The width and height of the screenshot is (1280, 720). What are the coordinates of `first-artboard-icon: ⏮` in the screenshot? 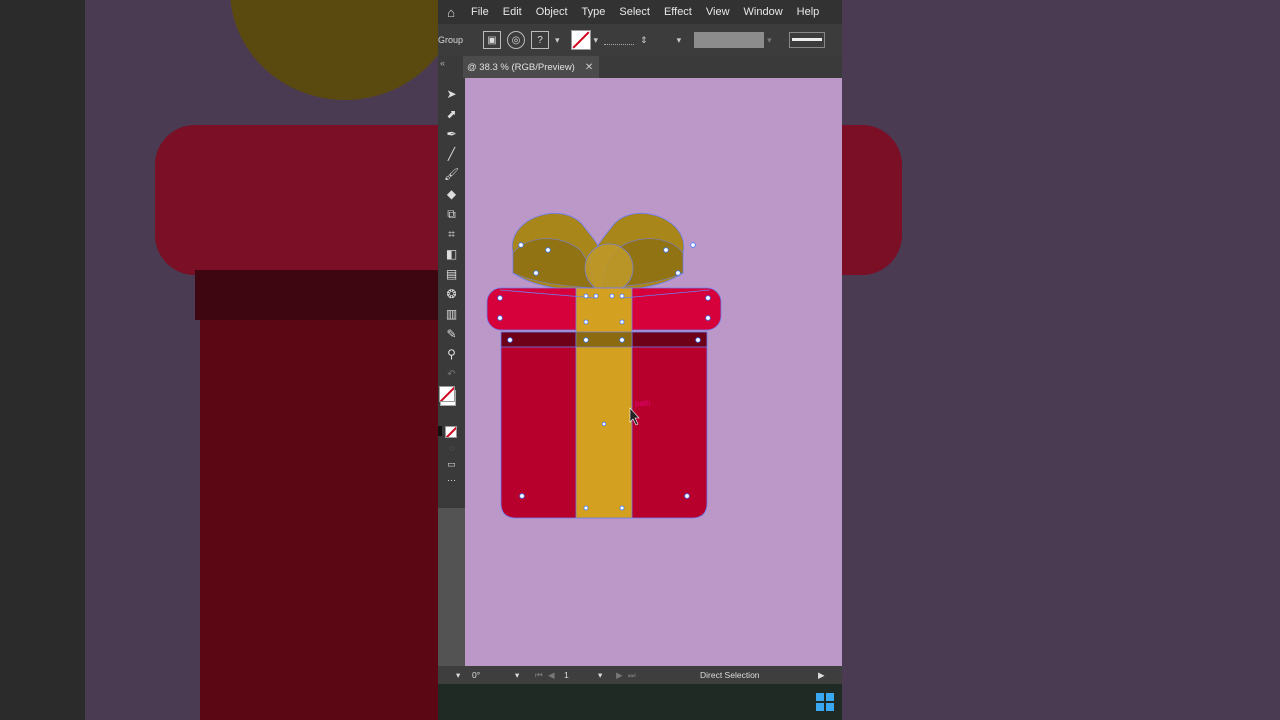 It's located at (539, 675).